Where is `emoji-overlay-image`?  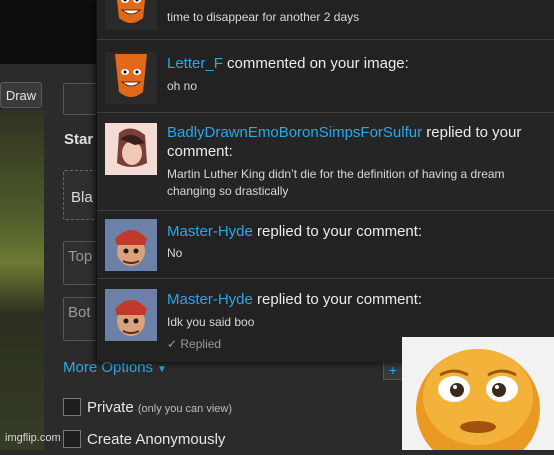 emoji-overlay-image is located at coordinates (478, 396).